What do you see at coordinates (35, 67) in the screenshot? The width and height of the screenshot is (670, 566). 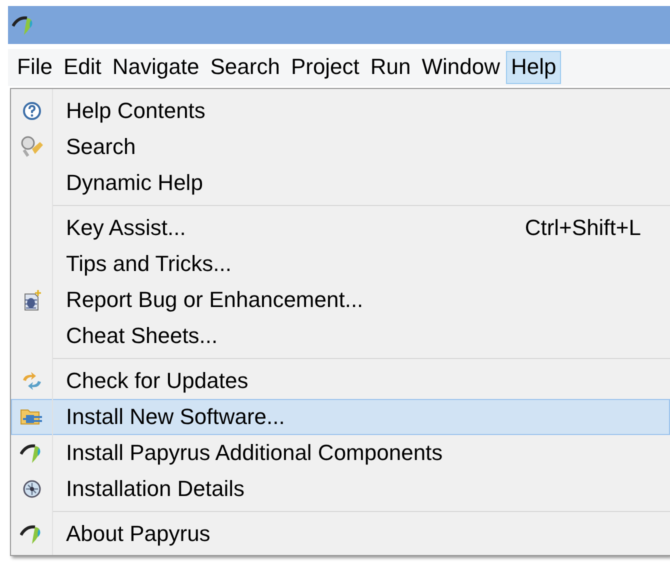 I see `menu-title: File` at bounding box center [35, 67].